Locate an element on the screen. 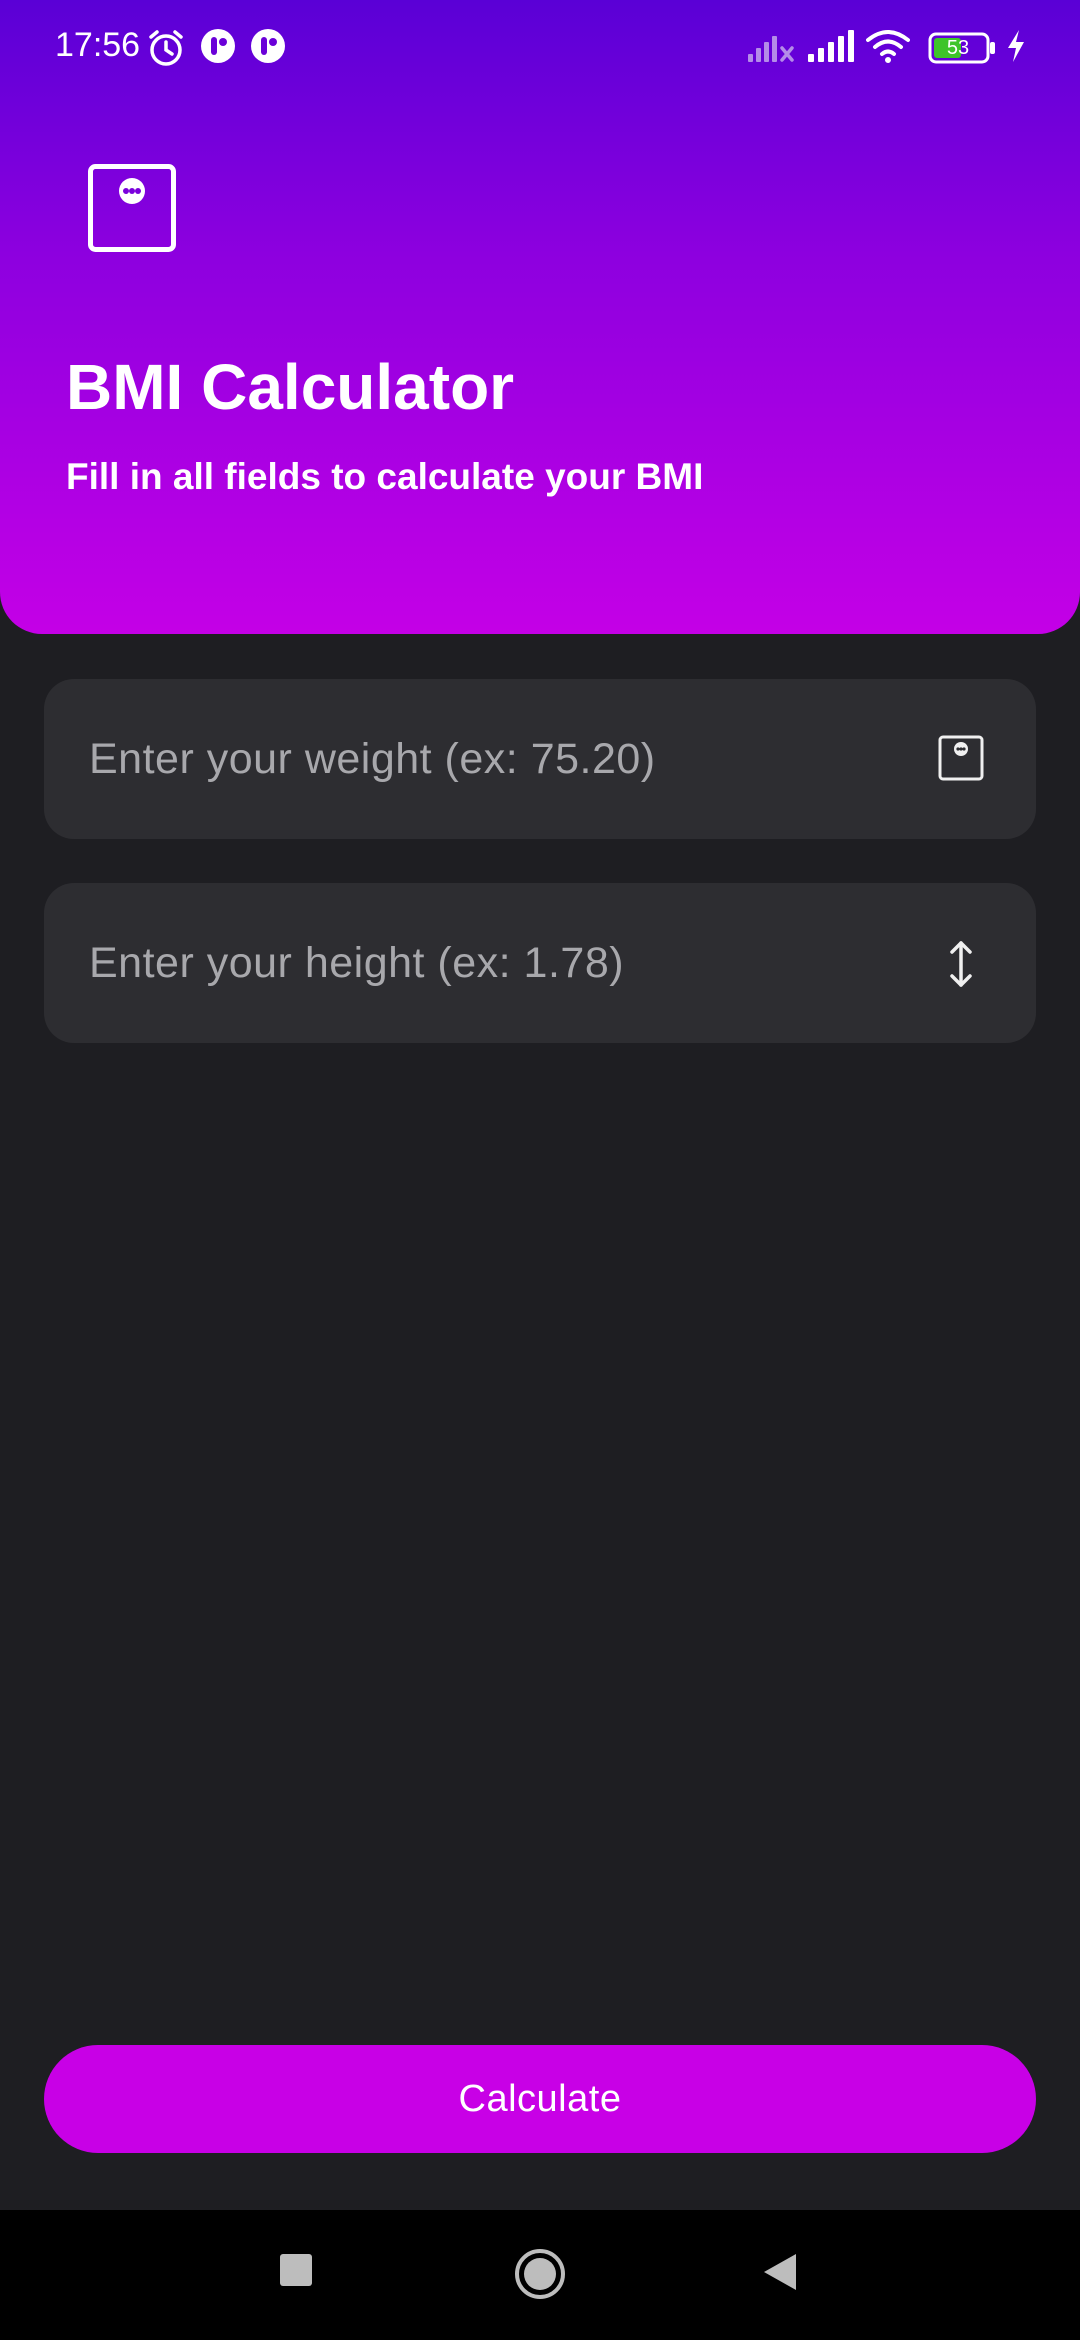  height-field is located at coordinates (540, 963).